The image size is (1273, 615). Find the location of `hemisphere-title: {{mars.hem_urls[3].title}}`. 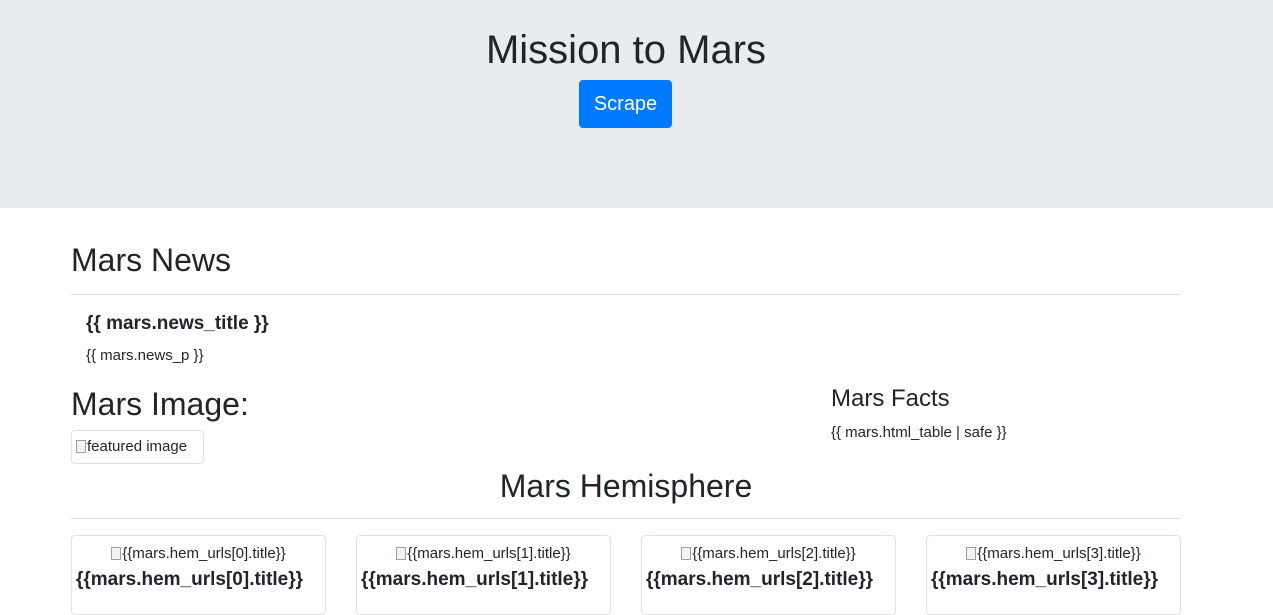

hemisphere-title: {{mars.hem_urls[3].title}} is located at coordinates (1045, 579).